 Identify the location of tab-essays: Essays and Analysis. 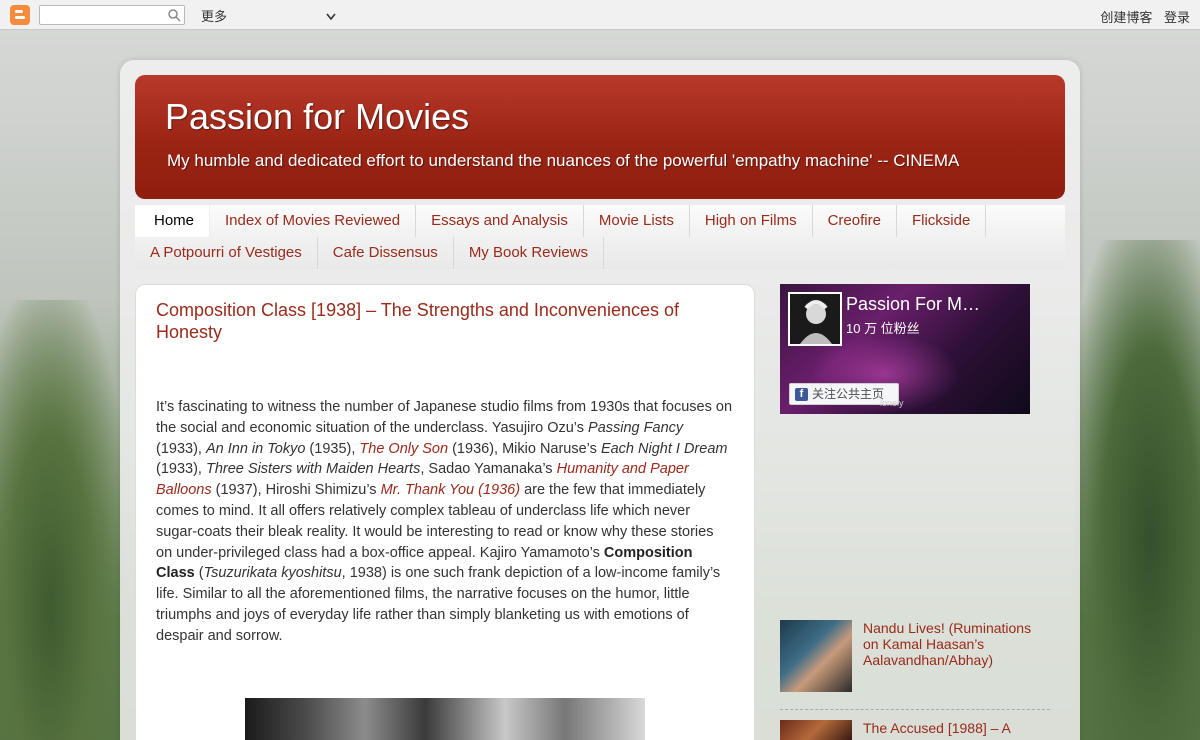
(500, 221).